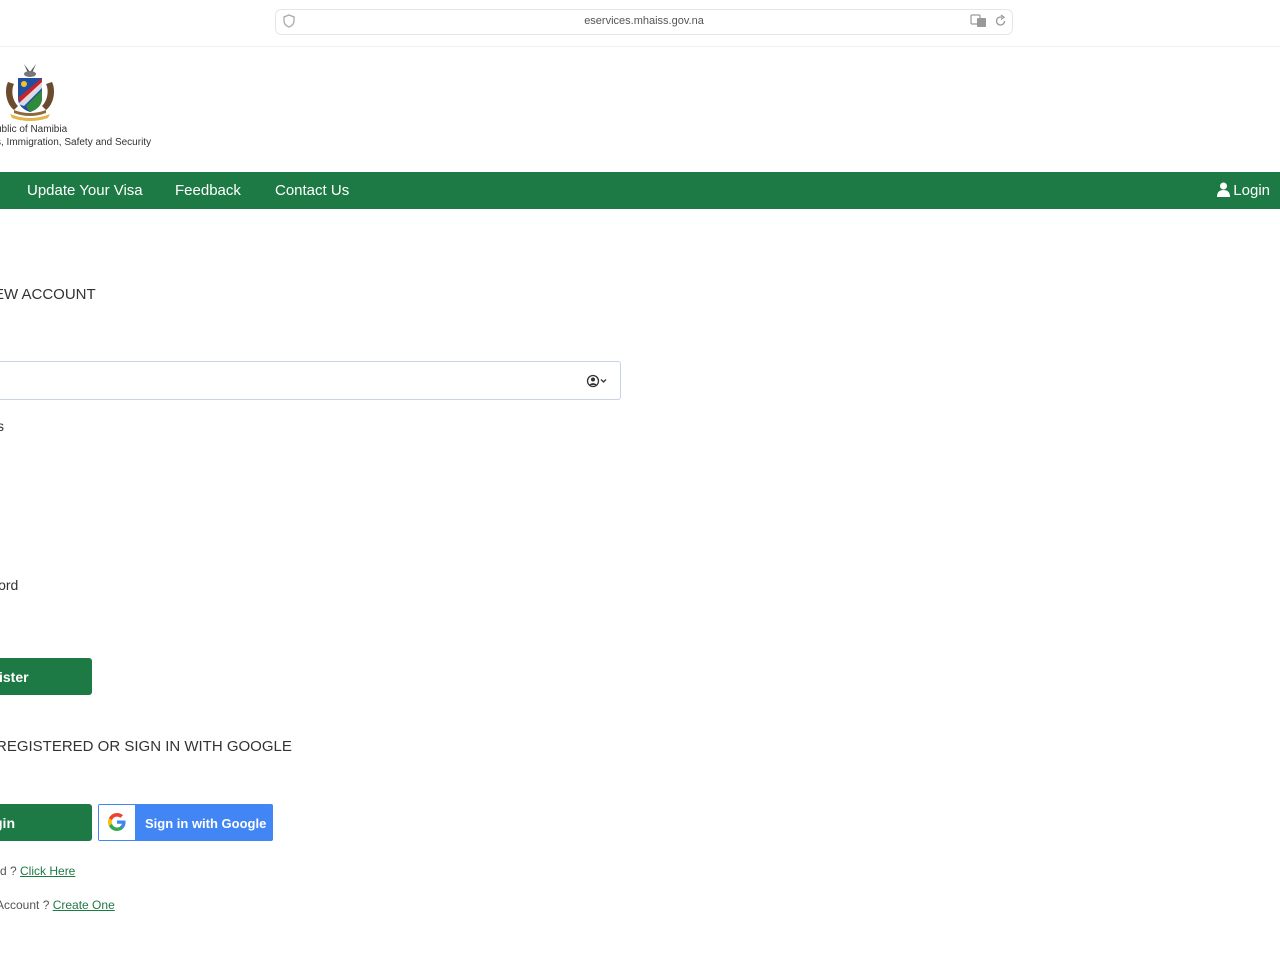 The height and width of the screenshot is (960, 1280). I want to click on google-logo-box, so click(117, 822).